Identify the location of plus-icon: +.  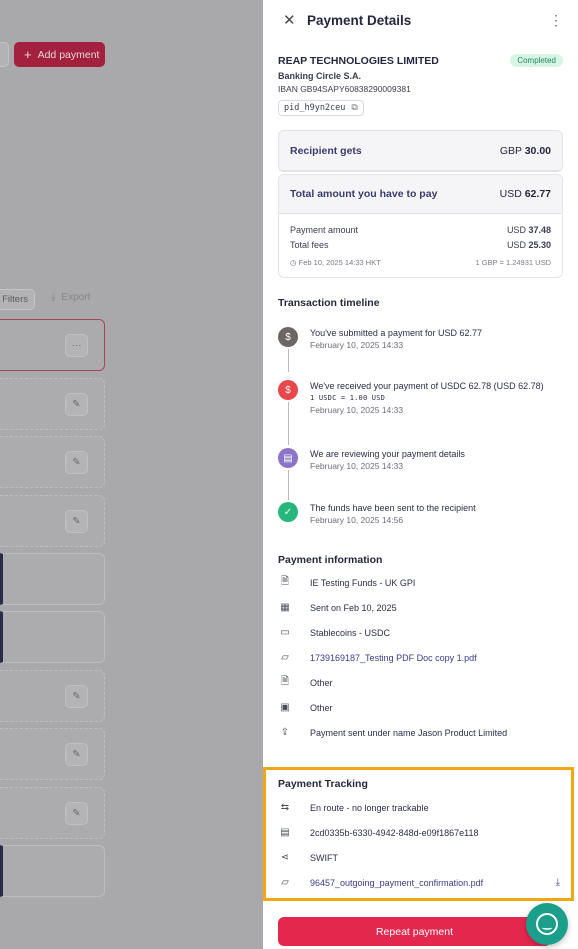
(28, 54).